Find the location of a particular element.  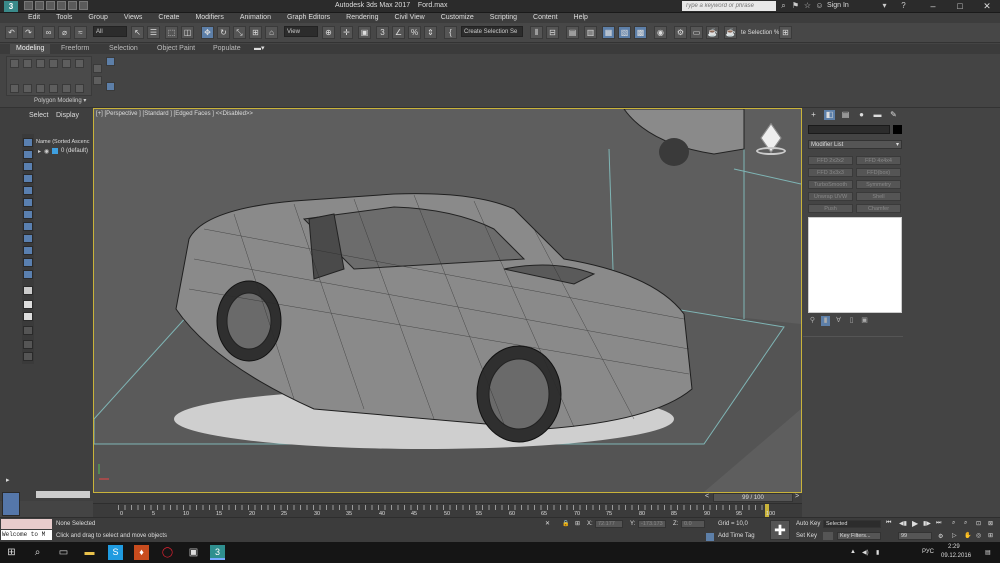

show-end-result-icon: ▮ is located at coordinates (825, 321).